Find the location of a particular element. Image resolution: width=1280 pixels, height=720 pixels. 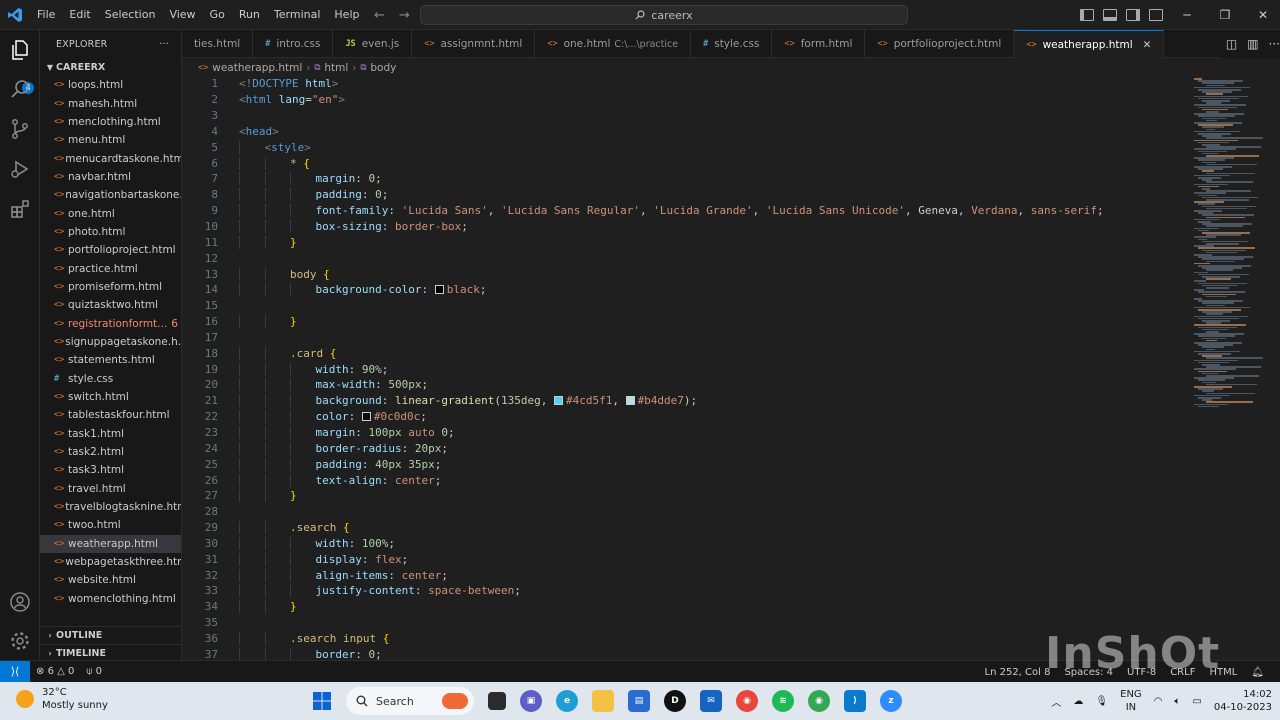

dell-icon: D is located at coordinates (675, 701).